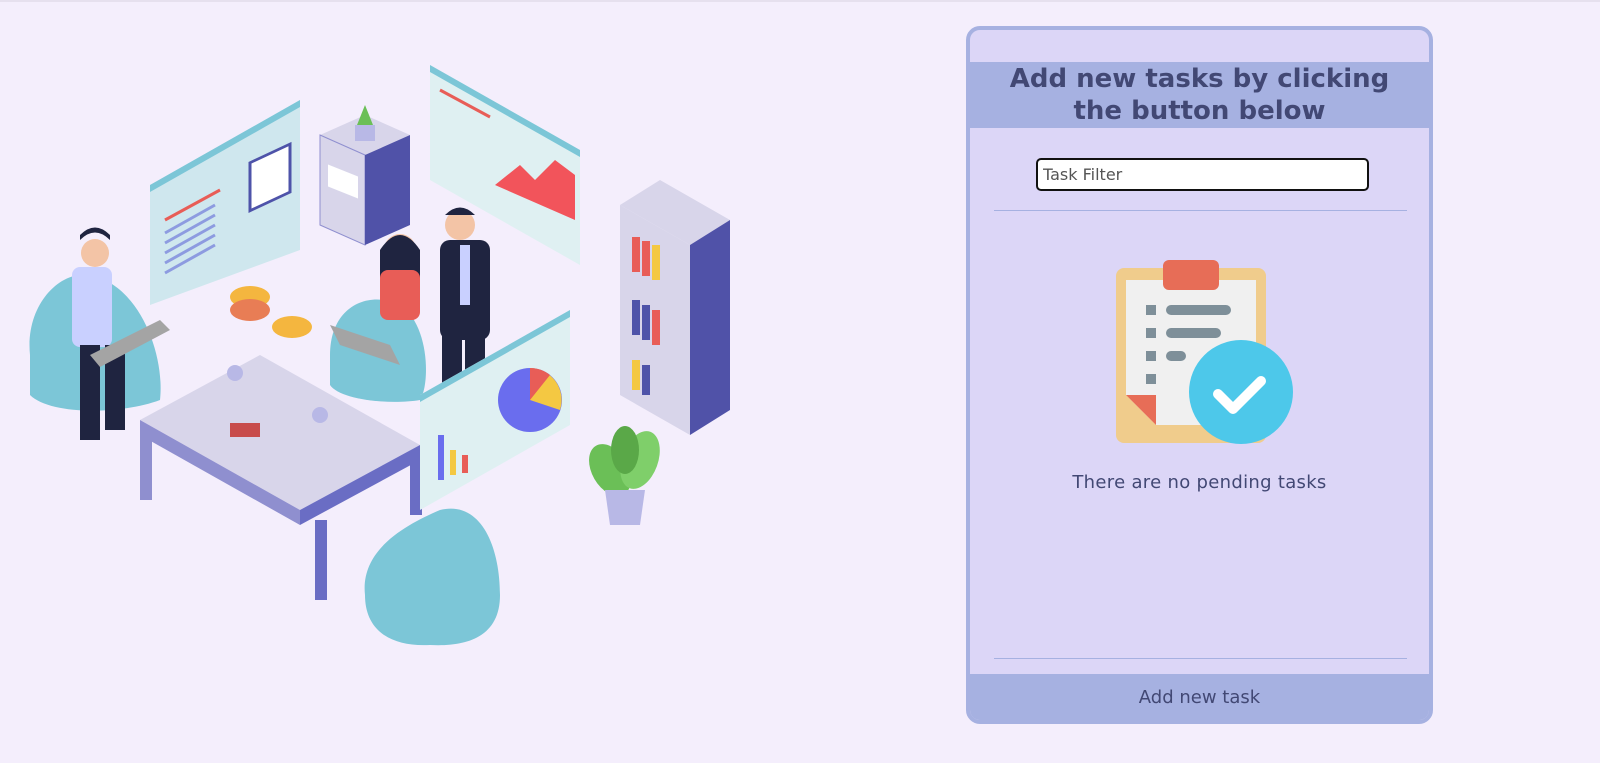  I want to click on bean-bag-illustration, so click(432, 577).